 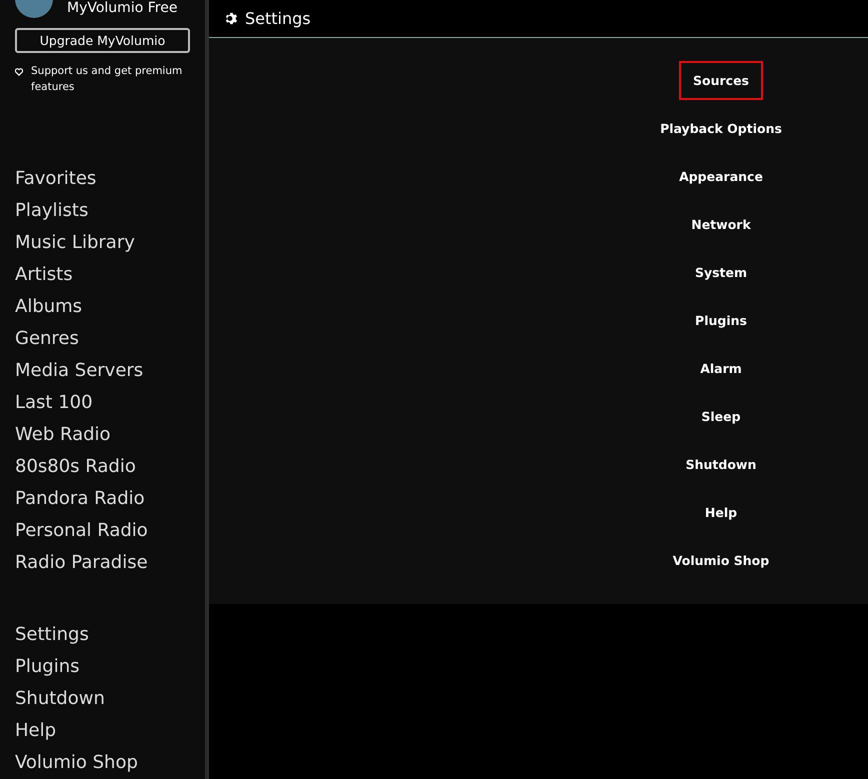 I want to click on page-title: Settings, so click(x=278, y=18).